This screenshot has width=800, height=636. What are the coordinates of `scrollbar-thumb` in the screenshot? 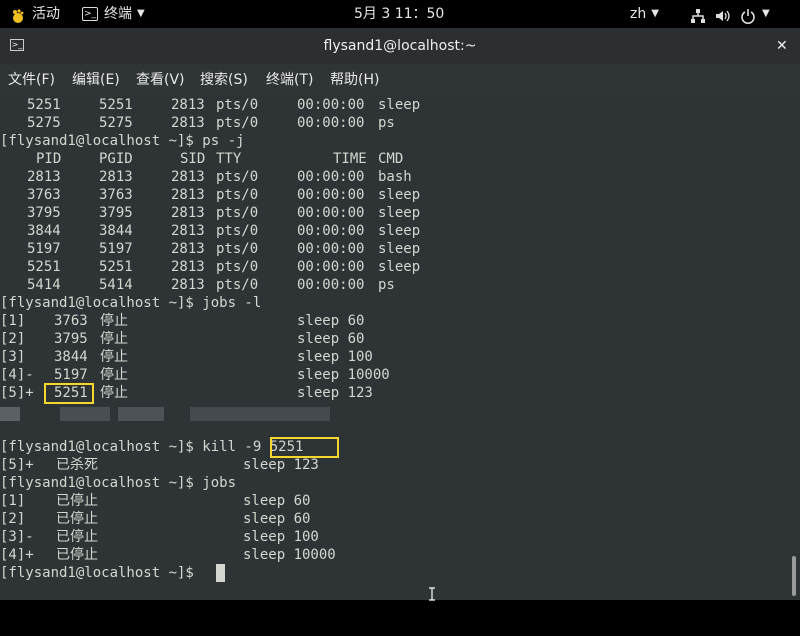 It's located at (794, 576).